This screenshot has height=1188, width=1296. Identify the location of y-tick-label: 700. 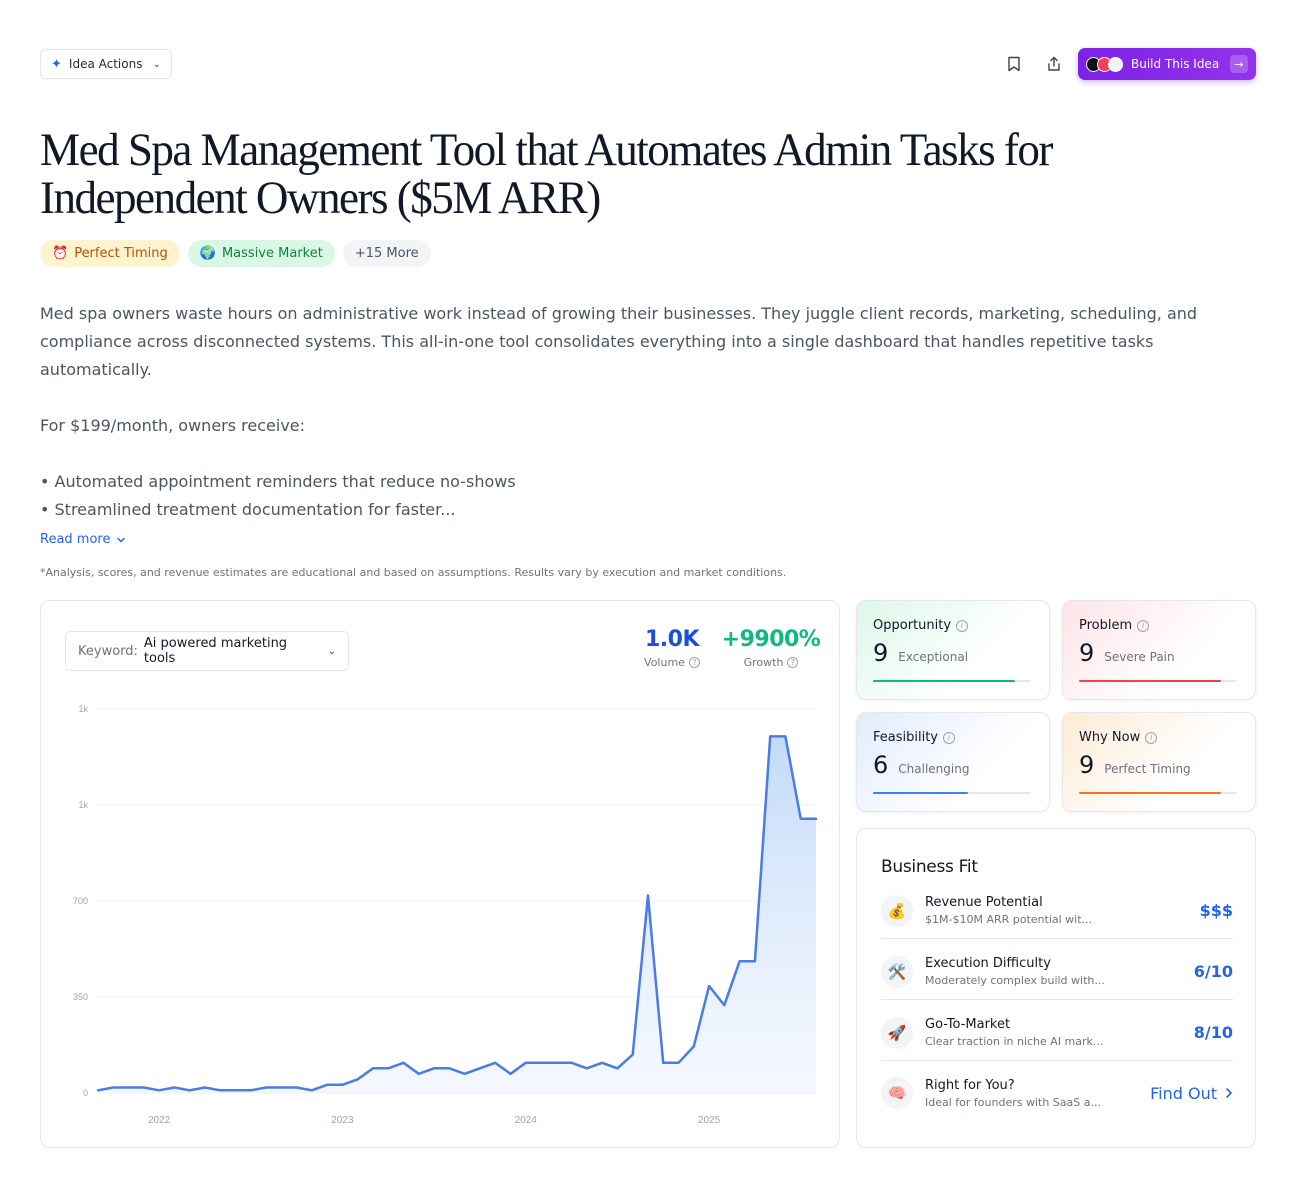
(80, 901).